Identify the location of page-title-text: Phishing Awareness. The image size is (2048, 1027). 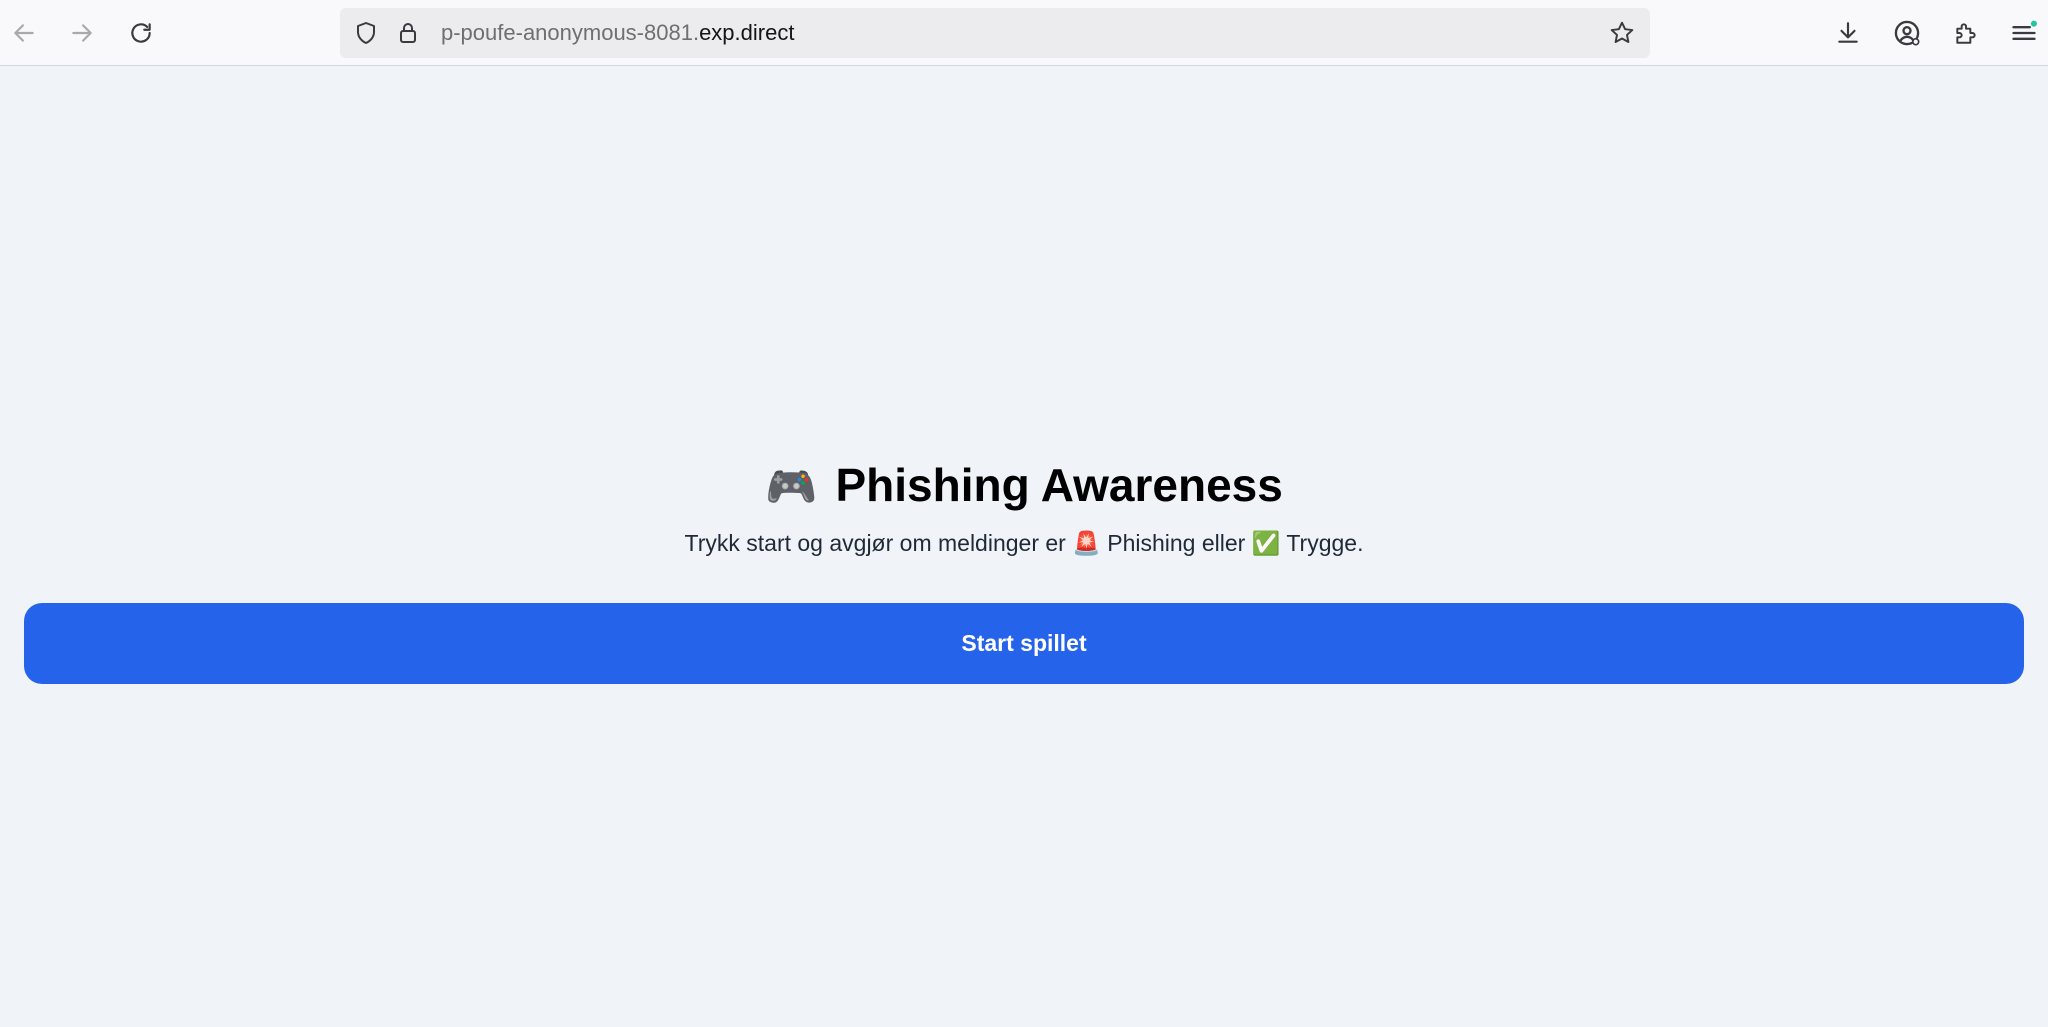
(1059, 485).